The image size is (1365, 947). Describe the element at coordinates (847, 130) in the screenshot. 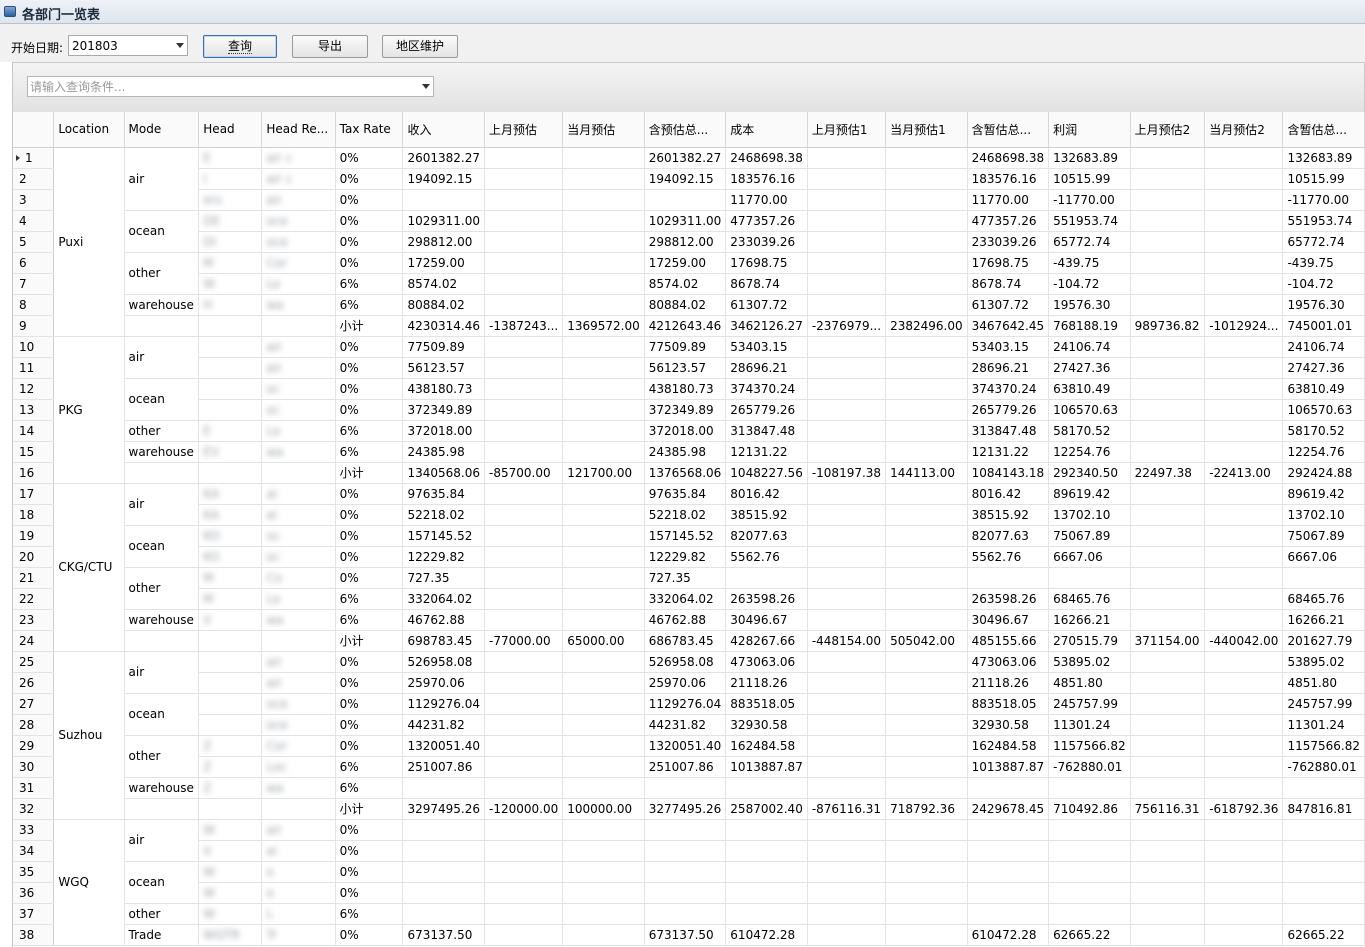

I see `column-header: 上月预估1` at that location.